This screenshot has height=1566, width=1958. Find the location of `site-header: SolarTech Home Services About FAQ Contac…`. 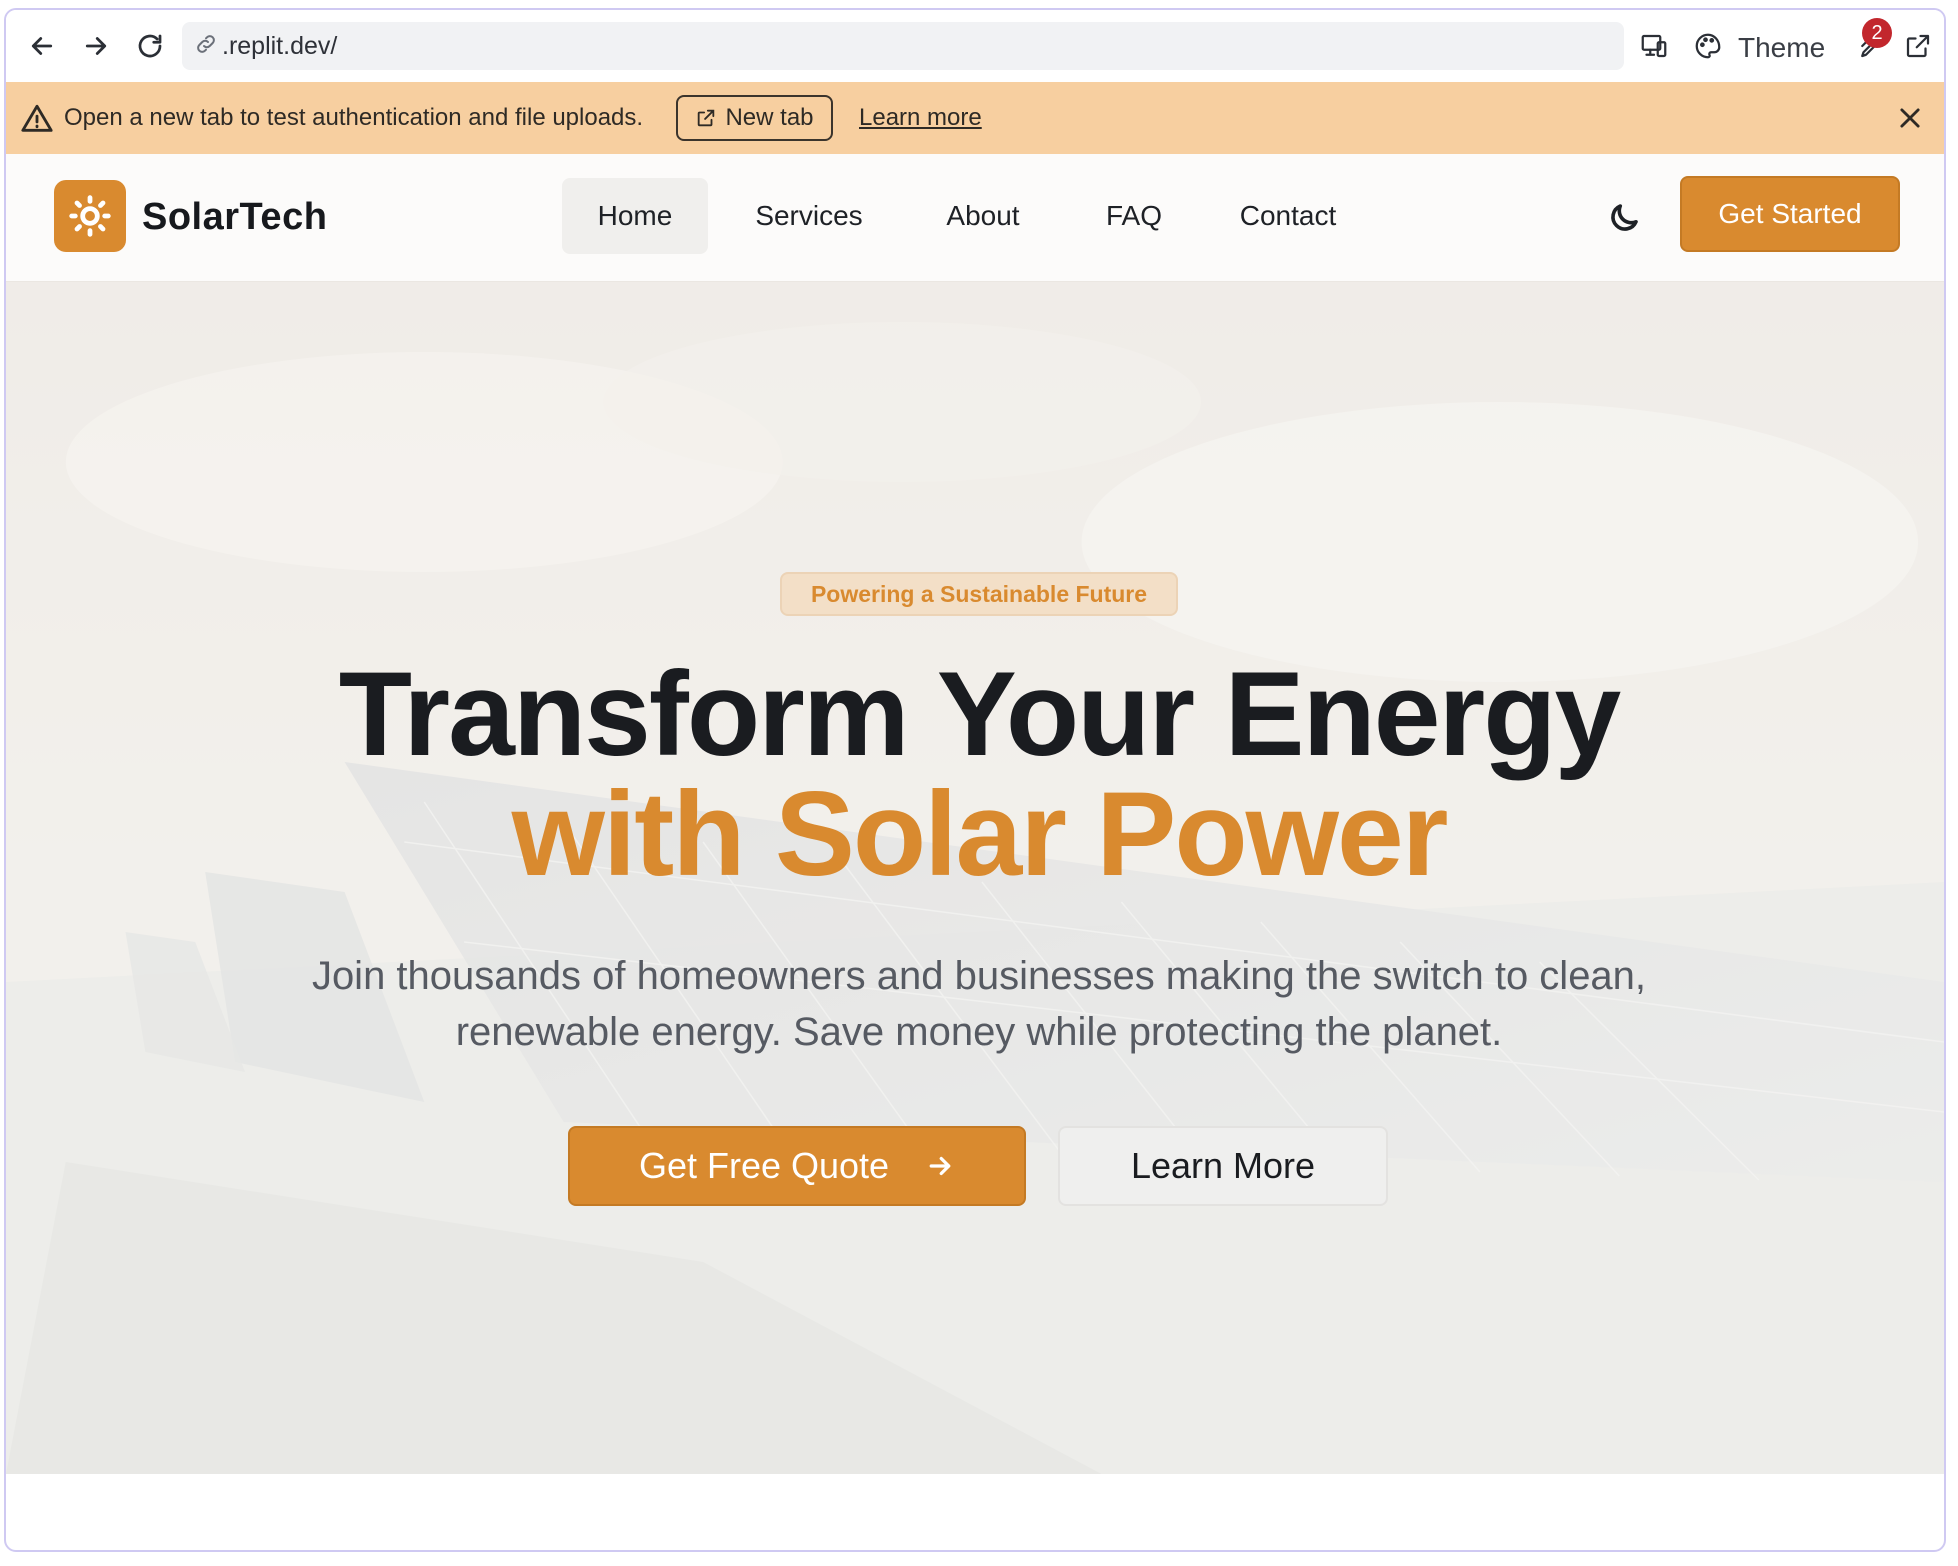

site-header: SolarTech Home Services About FAQ Contac… is located at coordinates (975, 218).